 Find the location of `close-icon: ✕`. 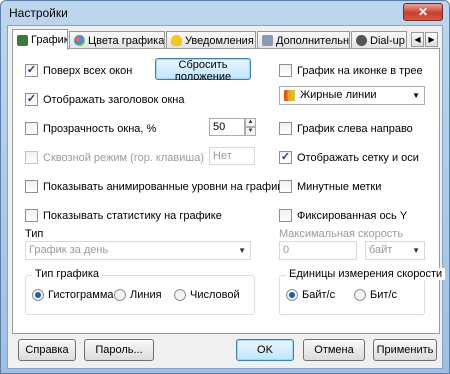

close-icon: ✕ is located at coordinates (423, 12).